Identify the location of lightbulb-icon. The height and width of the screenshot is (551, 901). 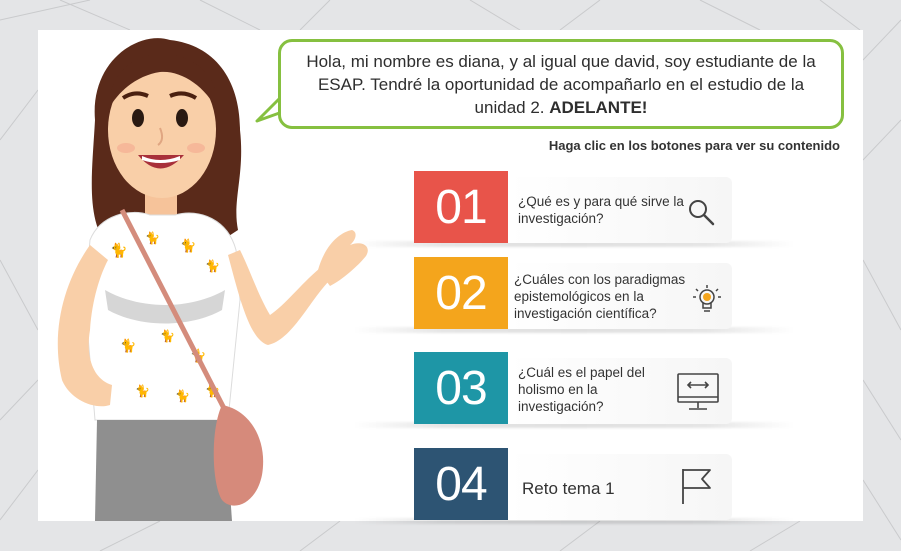
(707, 298).